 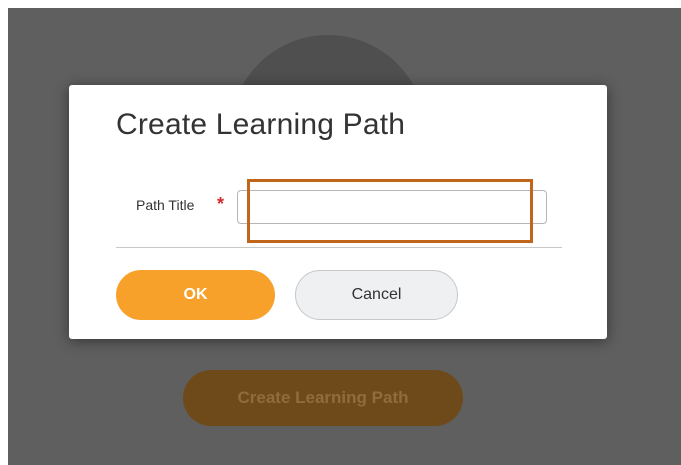 What do you see at coordinates (392, 207) in the screenshot?
I see `path-title-input` at bounding box center [392, 207].